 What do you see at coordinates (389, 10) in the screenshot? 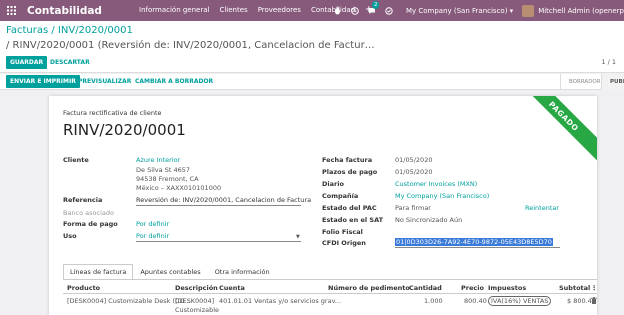
I see `activity-icon` at bounding box center [389, 10].